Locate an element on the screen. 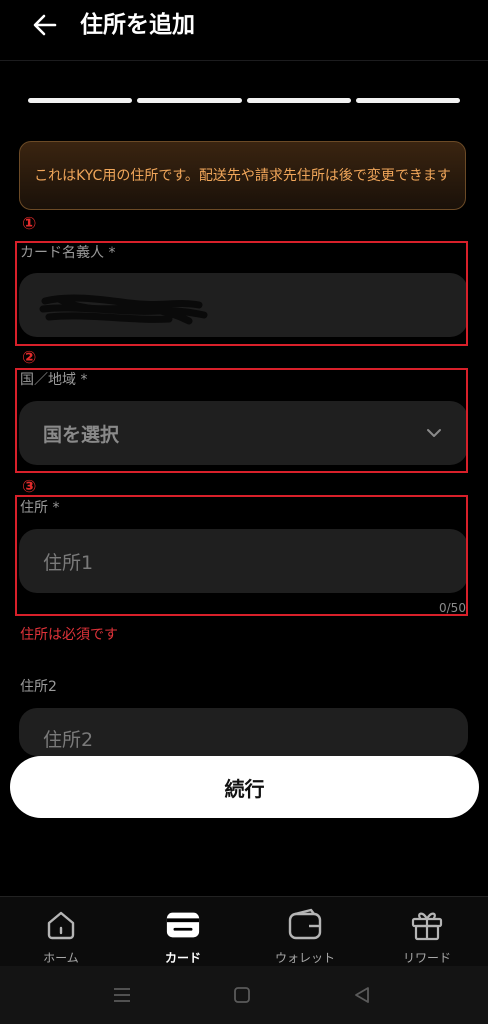  notice-text: これはKYC用の住所です。配送先や請求先住所は後で変更できます is located at coordinates (242, 175).